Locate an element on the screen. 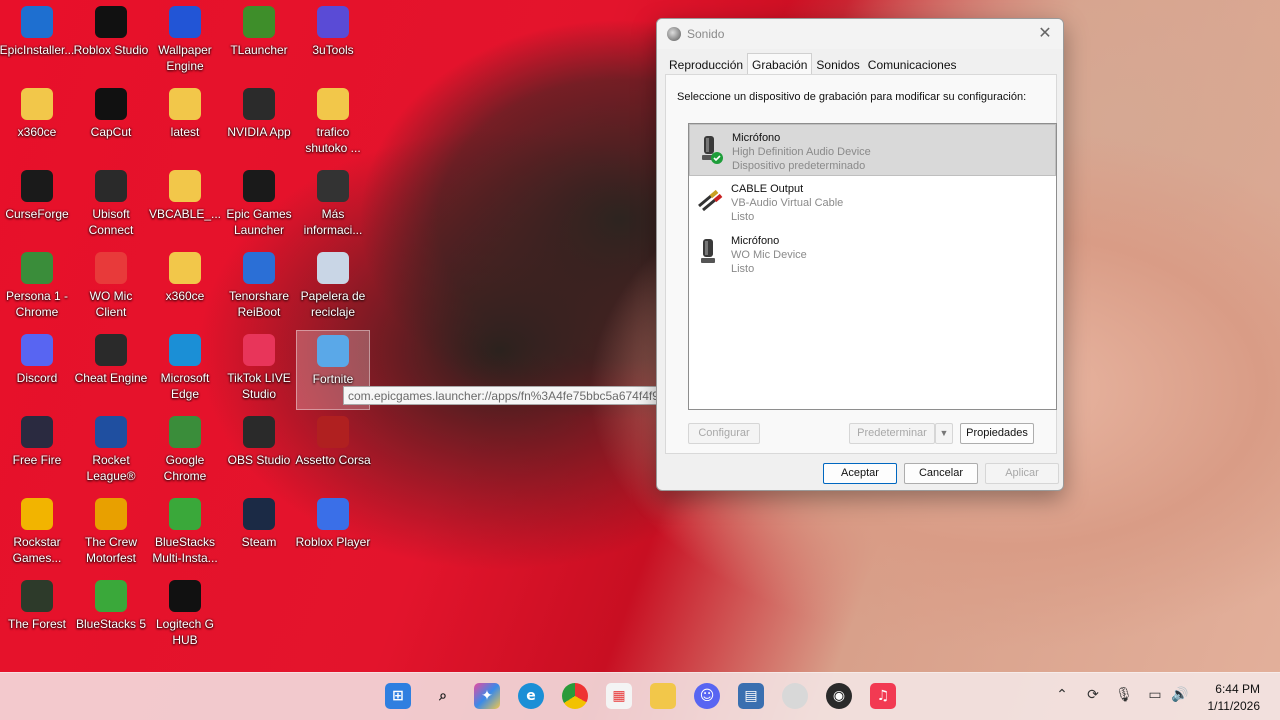 This screenshot has width=1280, height=720. desktop-icon-label: x360ce is located at coordinates (37, 132).